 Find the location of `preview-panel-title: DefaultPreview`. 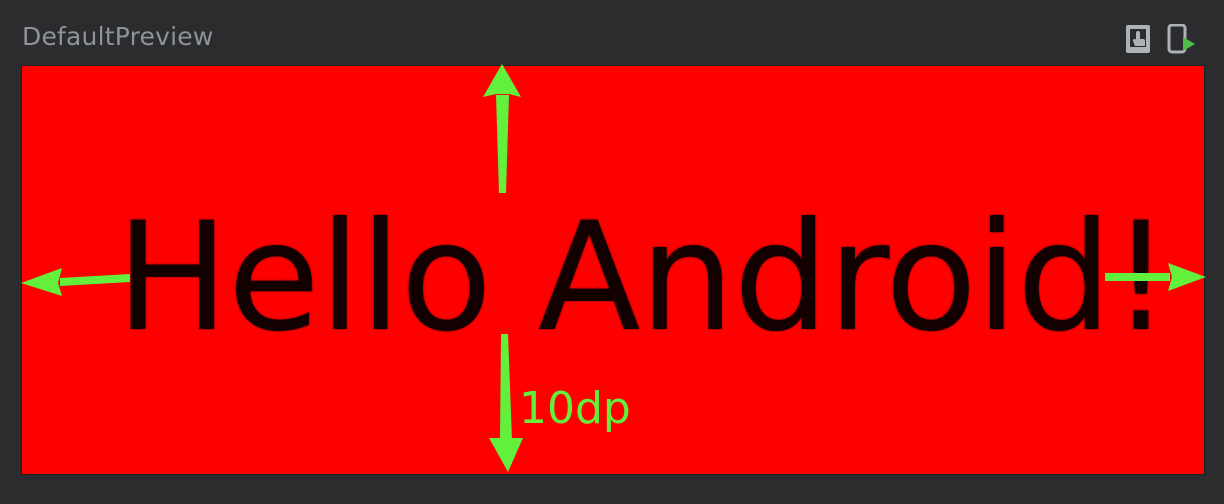

preview-panel-title: DefaultPreview is located at coordinates (118, 36).